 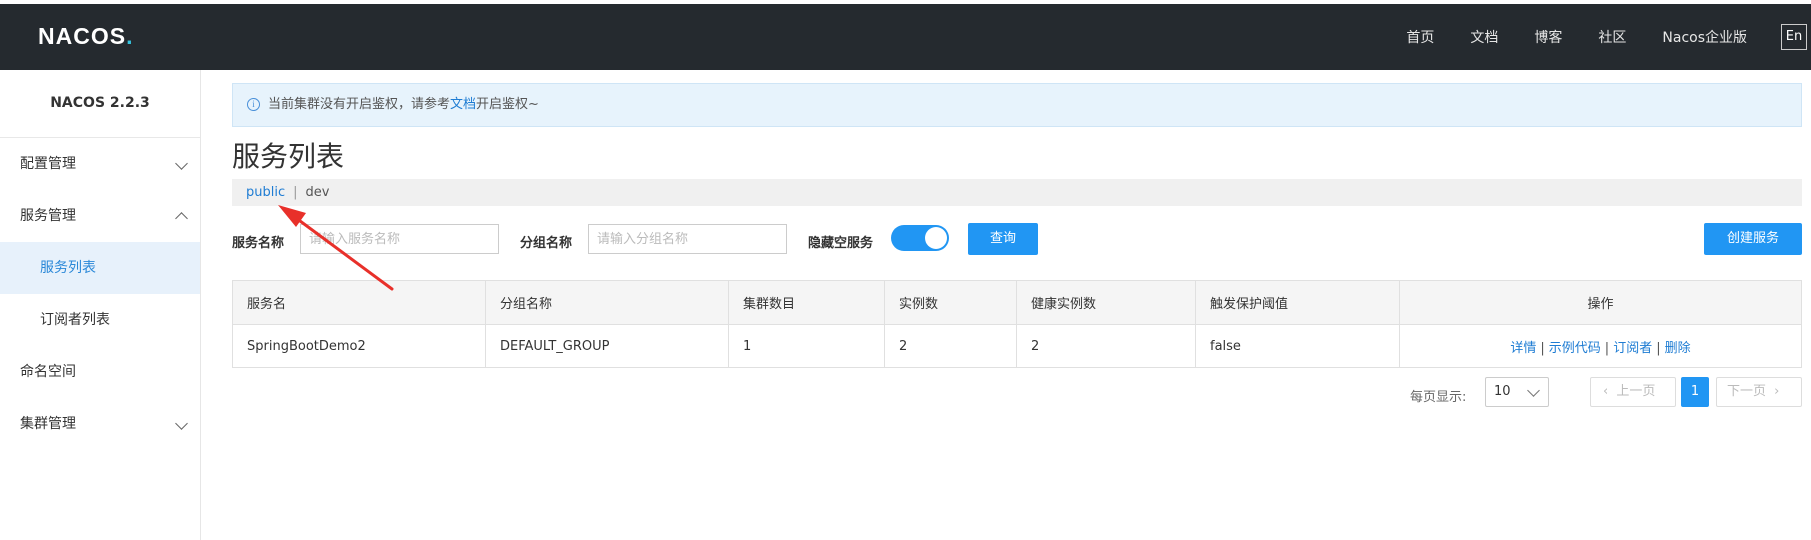 What do you see at coordinates (48, 372) in the screenshot?
I see `sidebar-item-label: 命名空间` at bounding box center [48, 372].